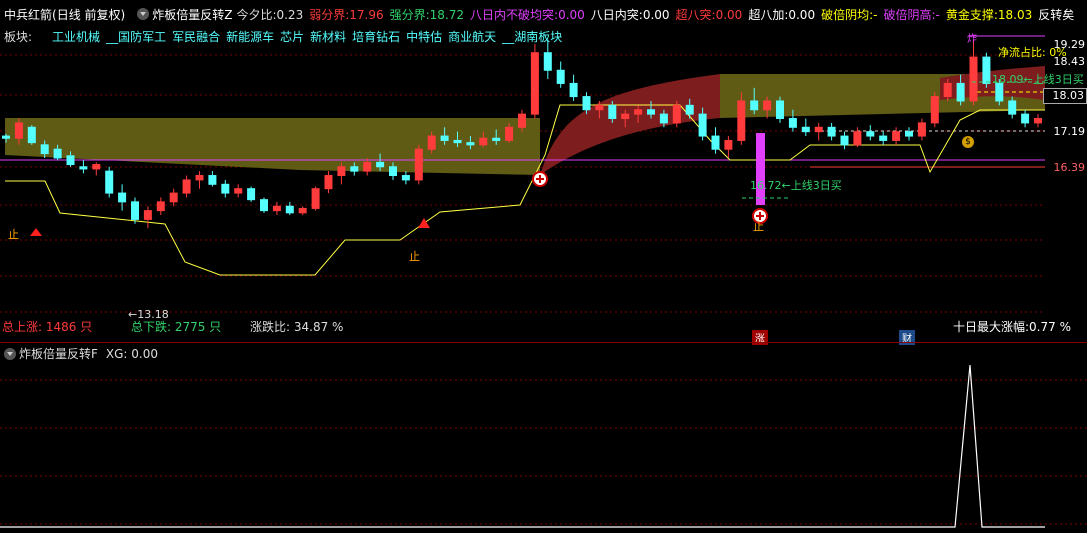 The image size is (1087, 533). I want to click on subpanel-header: 炸板倍量反转F XG: 0.00, so click(79, 353).